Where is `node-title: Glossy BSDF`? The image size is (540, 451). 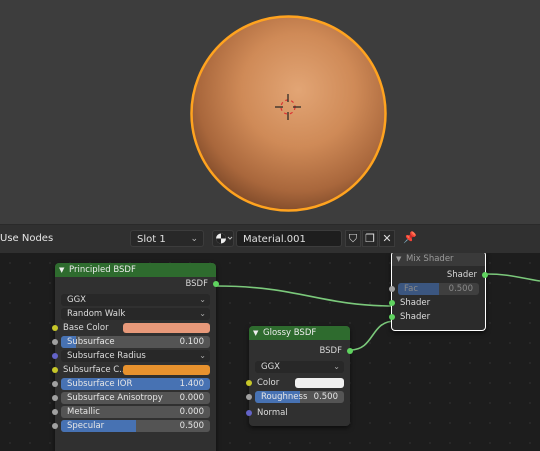
node-title: Glossy BSDF is located at coordinates (290, 333).